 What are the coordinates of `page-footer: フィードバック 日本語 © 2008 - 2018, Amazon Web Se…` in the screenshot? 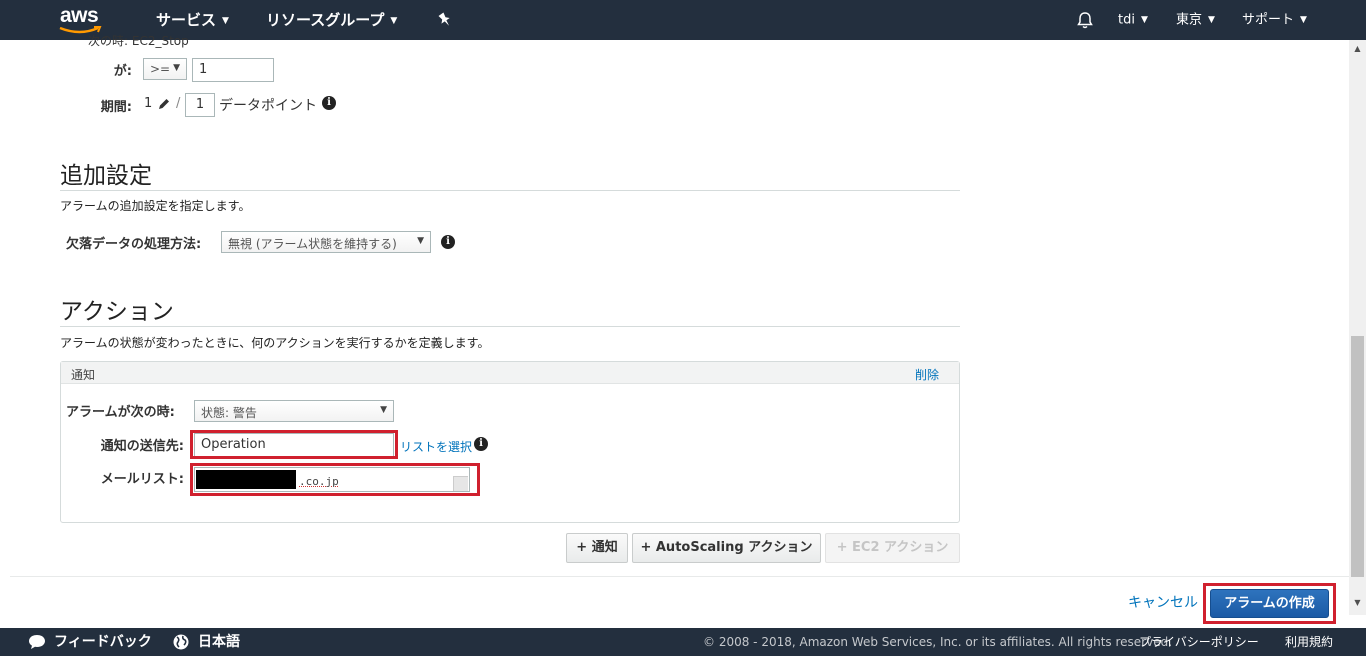 It's located at (683, 642).